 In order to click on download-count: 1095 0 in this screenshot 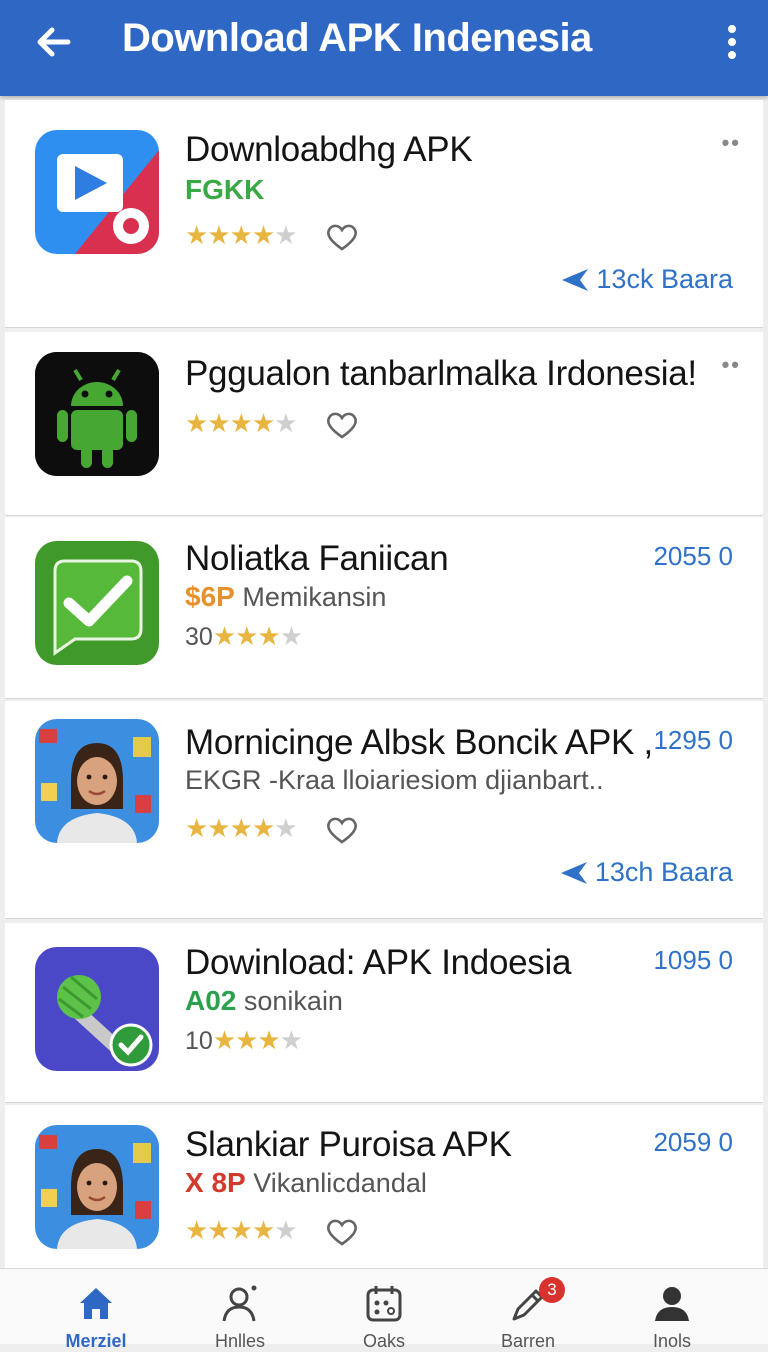, I will do `click(693, 960)`.